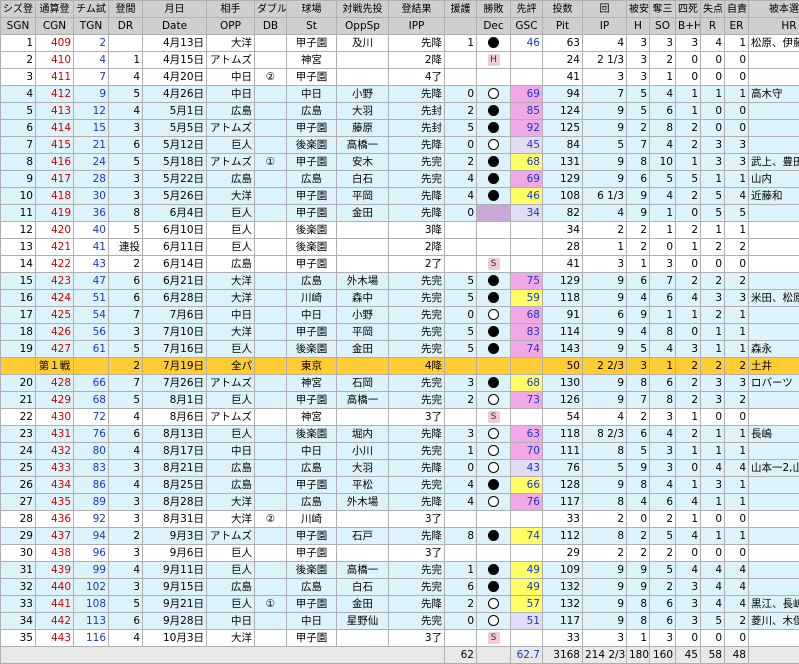 The image size is (799, 664). What do you see at coordinates (231, 298) in the screenshot?
I see `opponent: 大洋` at bounding box center [231, 298].